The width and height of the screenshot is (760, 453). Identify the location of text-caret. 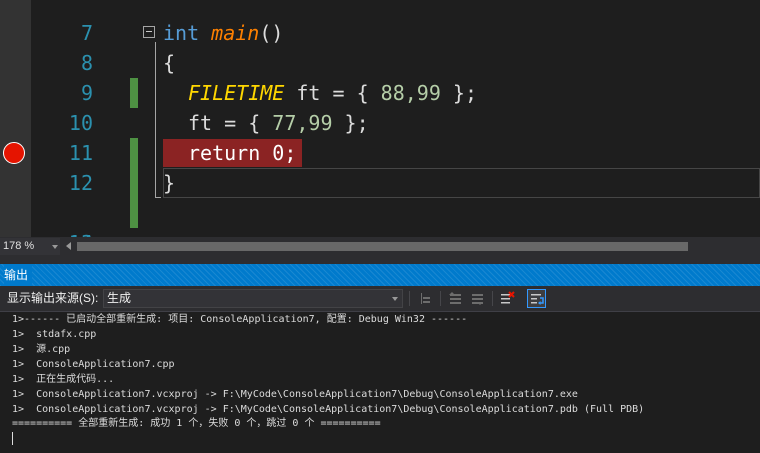
(12, 438).